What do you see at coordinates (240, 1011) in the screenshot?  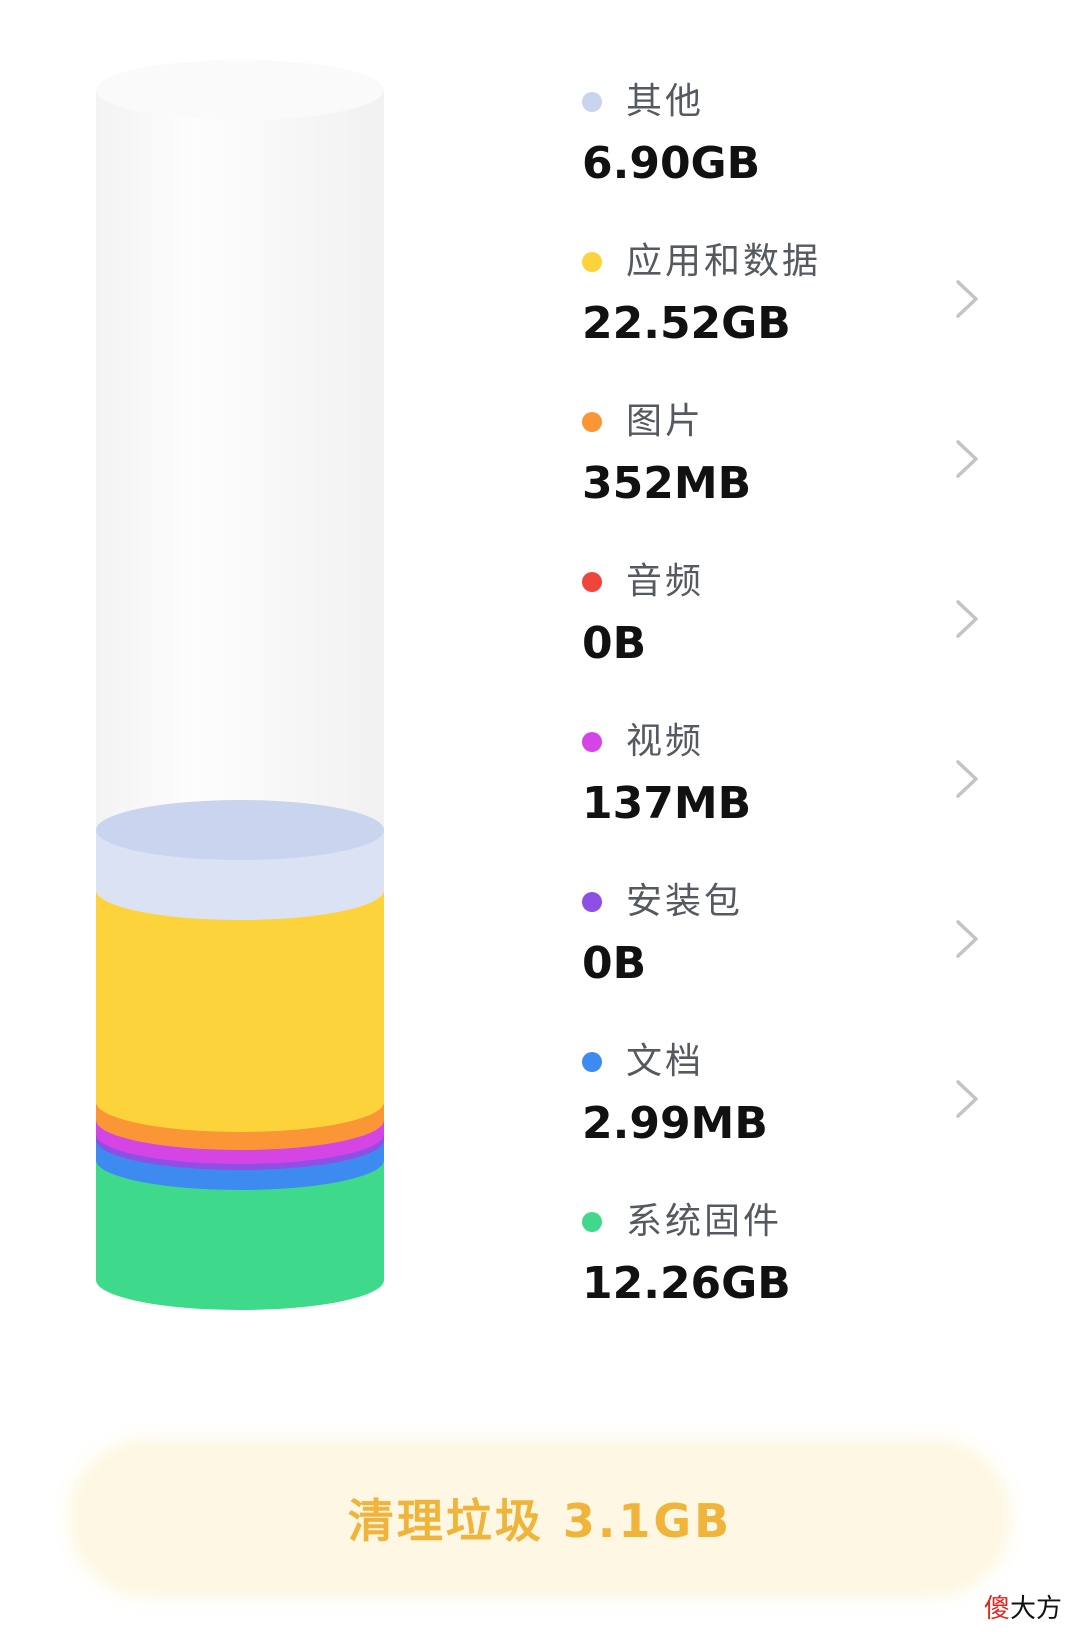 I see `segment-apps` at bounding box center [240, 1011].